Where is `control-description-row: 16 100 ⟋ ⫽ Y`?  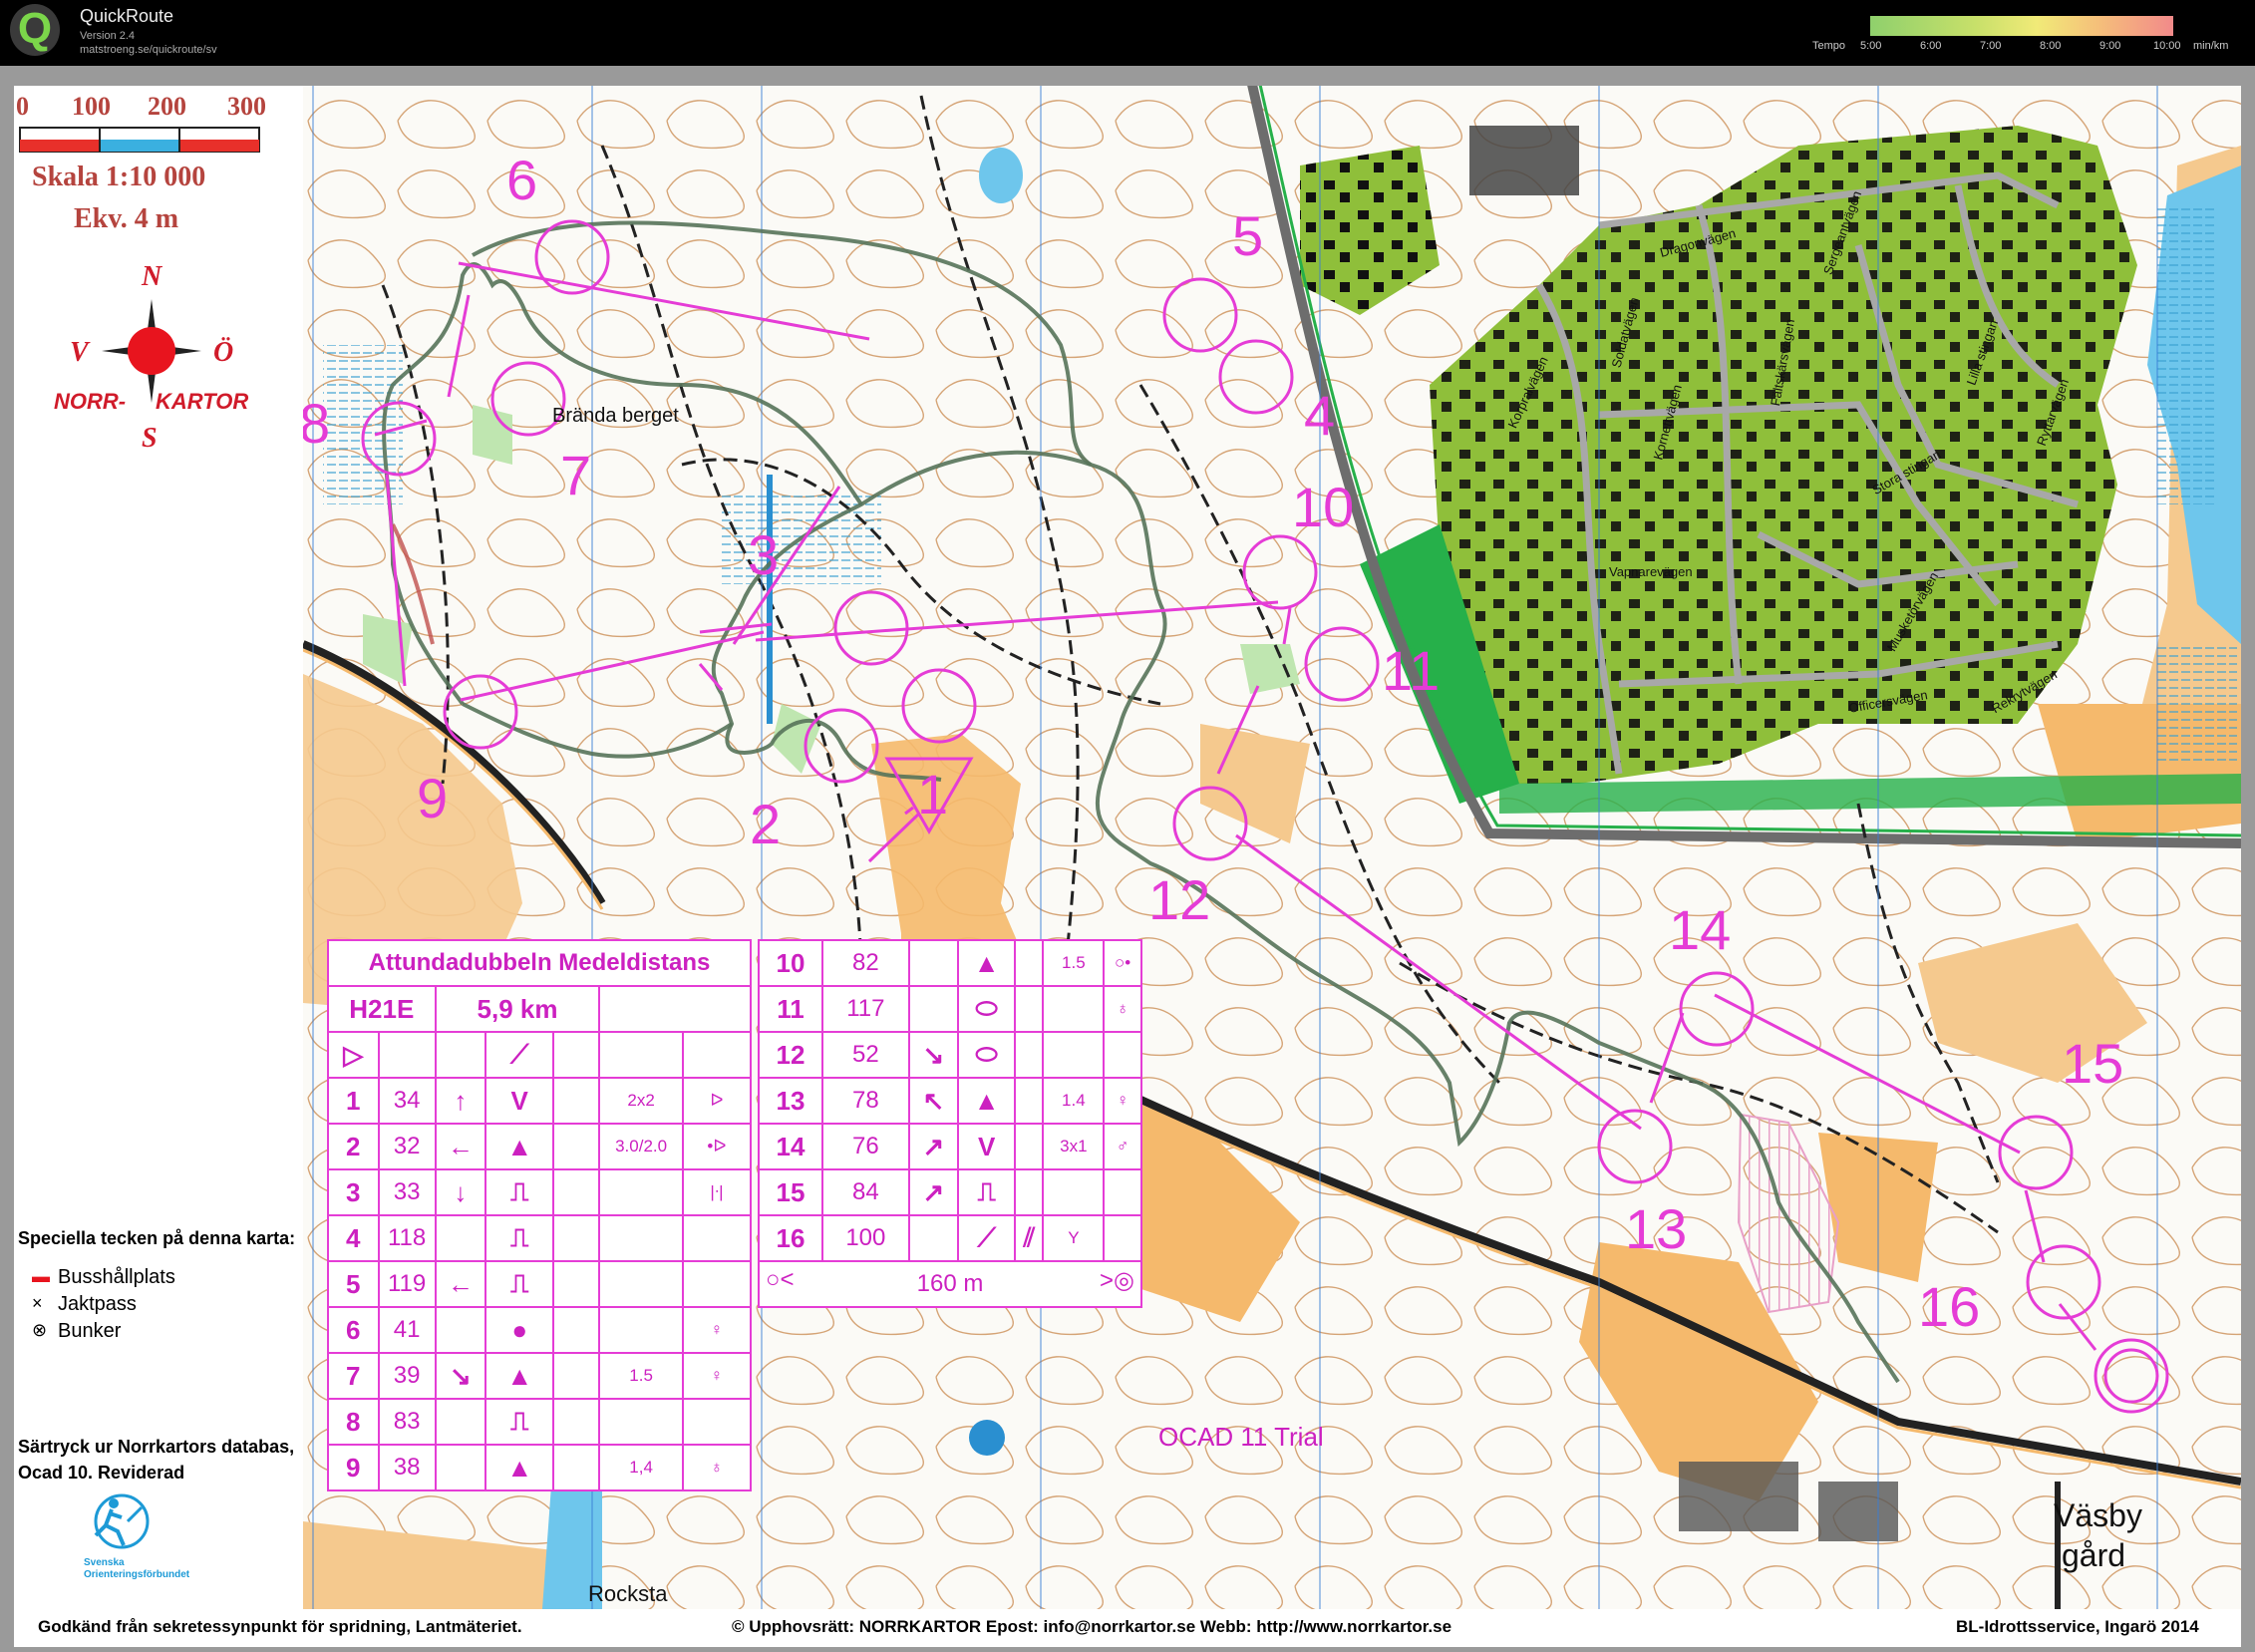 control-description-row: 16 100 ⟋ ⫽ Y is located at coordinates (950, 1238).